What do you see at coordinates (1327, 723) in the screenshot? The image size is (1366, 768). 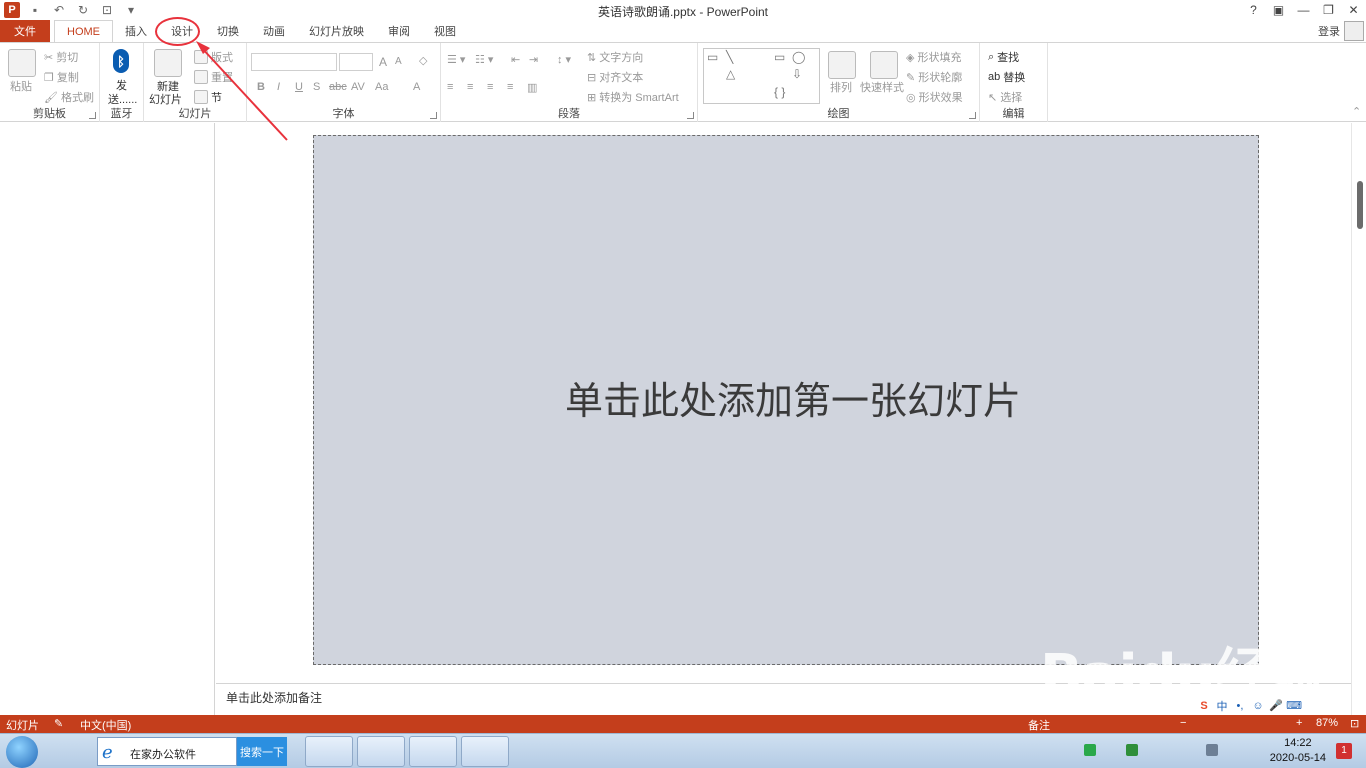 I see `zoom-level: 87%` at bounding box center [1327, 723].